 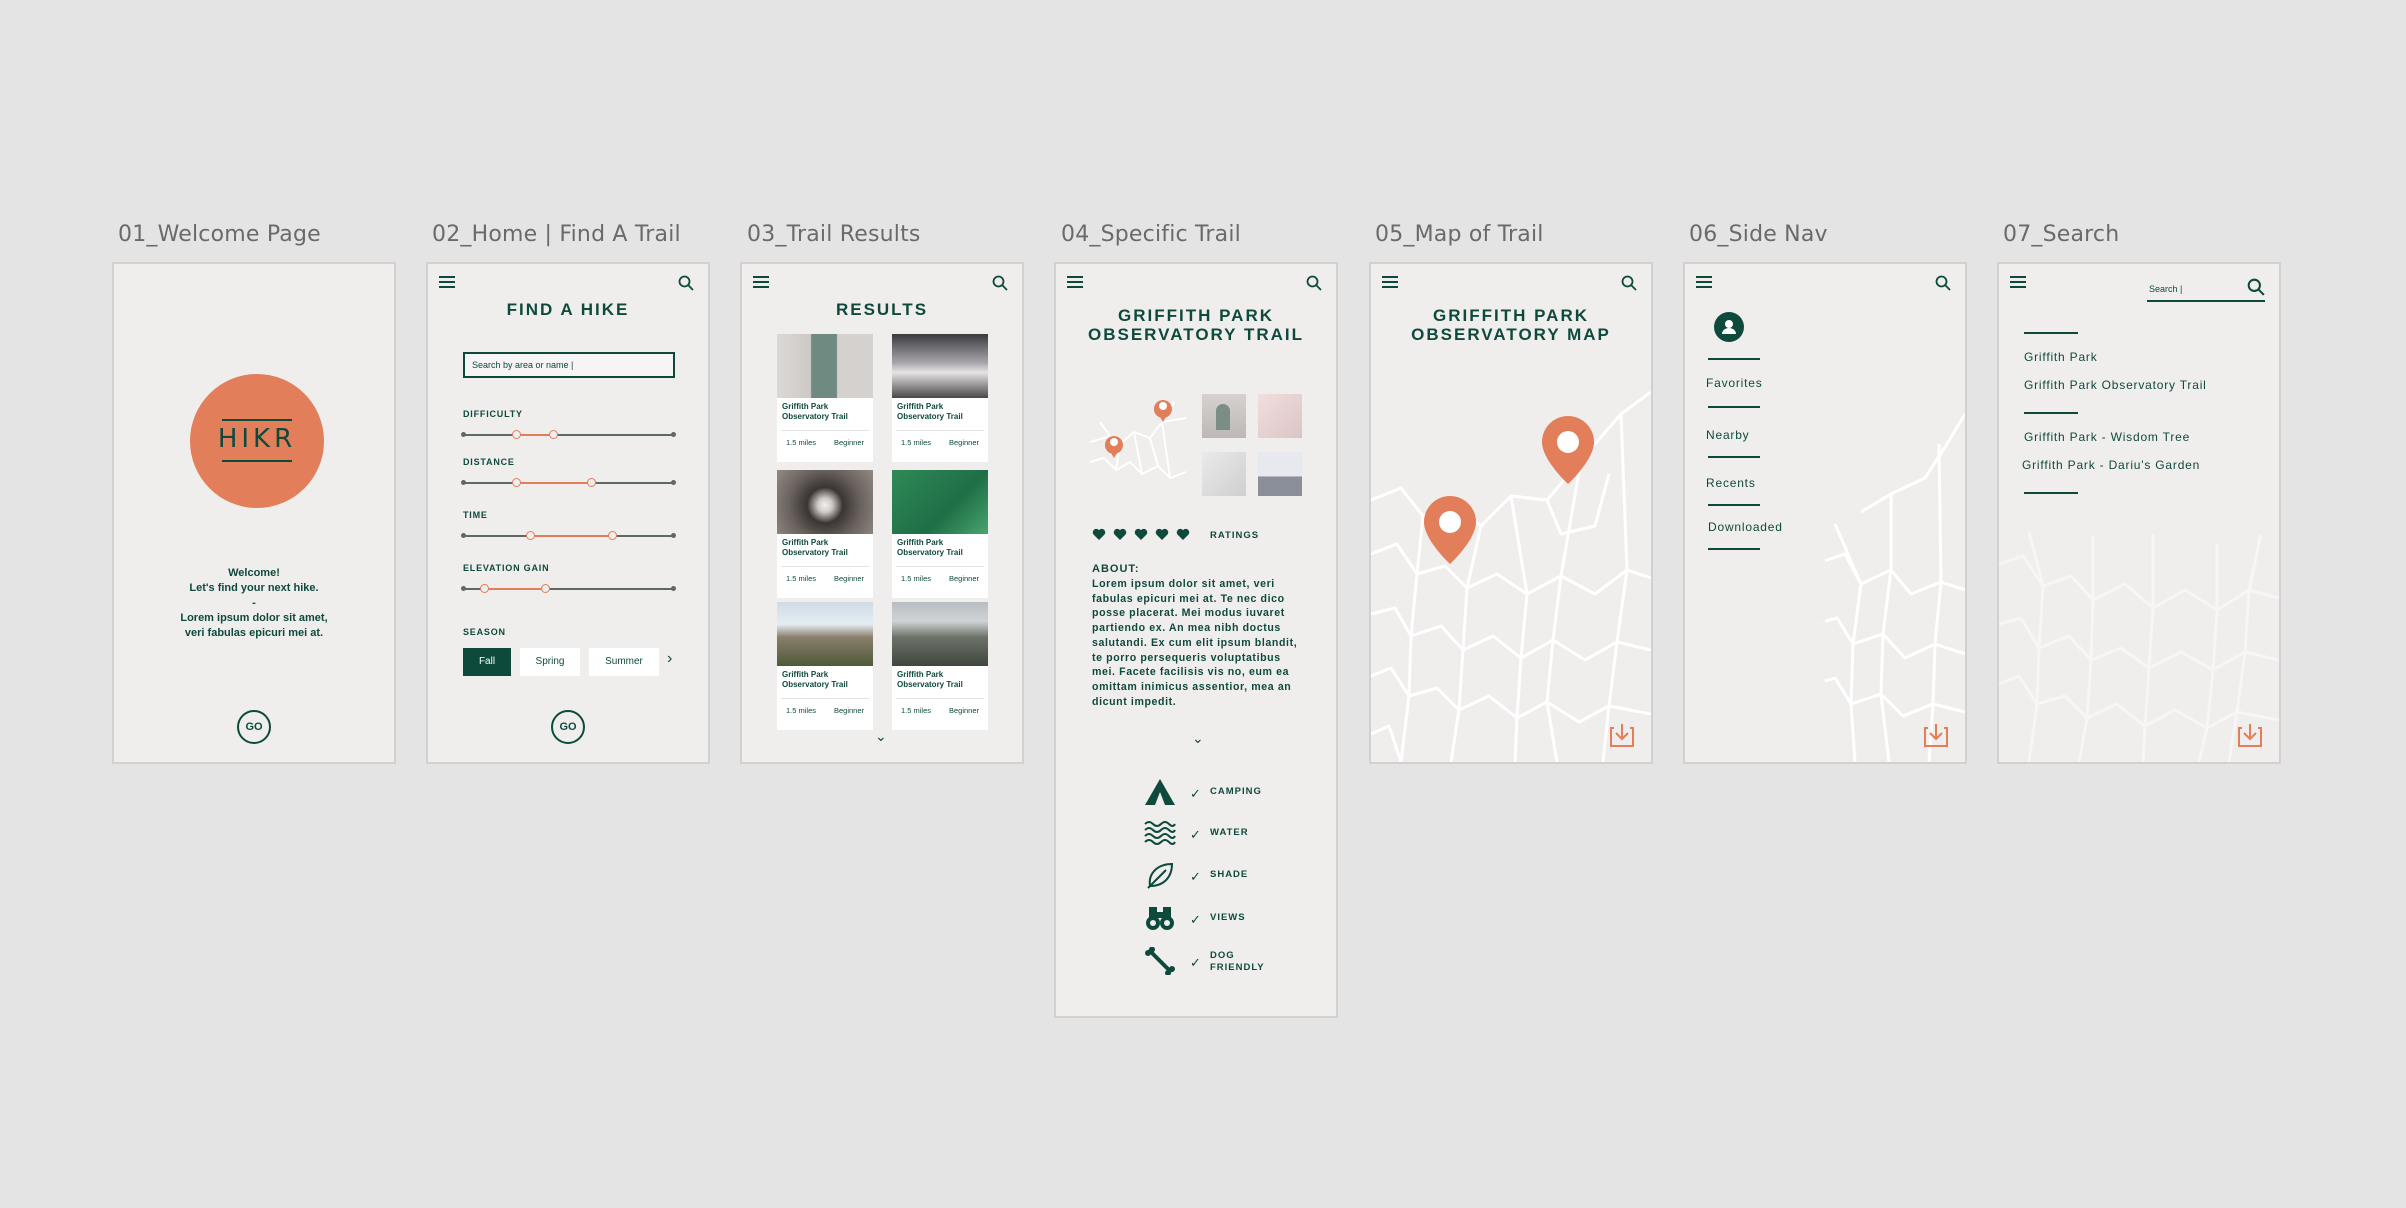 I want to click on trail-title-line2: OBSERVATORY TRAIL, so click(x=1196, y=334).